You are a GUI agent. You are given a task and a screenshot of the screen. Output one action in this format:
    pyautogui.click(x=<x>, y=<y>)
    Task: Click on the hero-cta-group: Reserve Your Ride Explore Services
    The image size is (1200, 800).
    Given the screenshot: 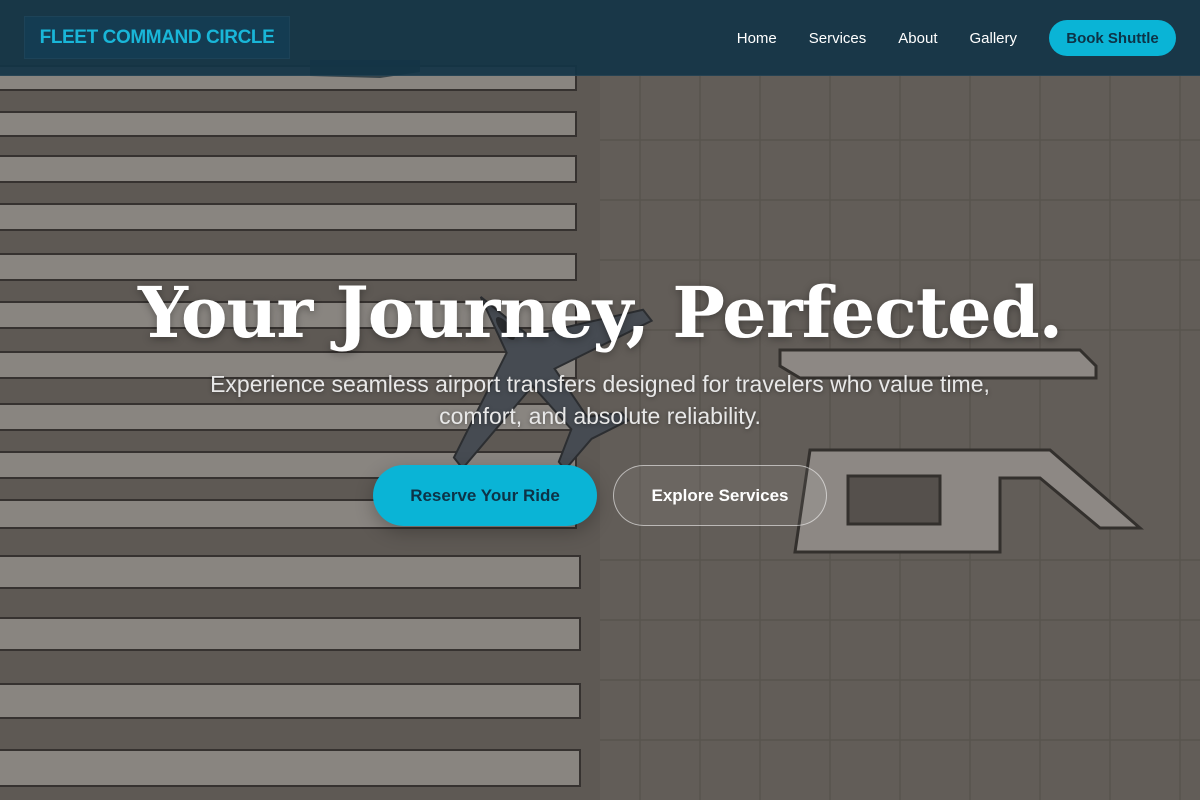 What is the action you would take?
    pyautogui.click(x=600, y=495)
    